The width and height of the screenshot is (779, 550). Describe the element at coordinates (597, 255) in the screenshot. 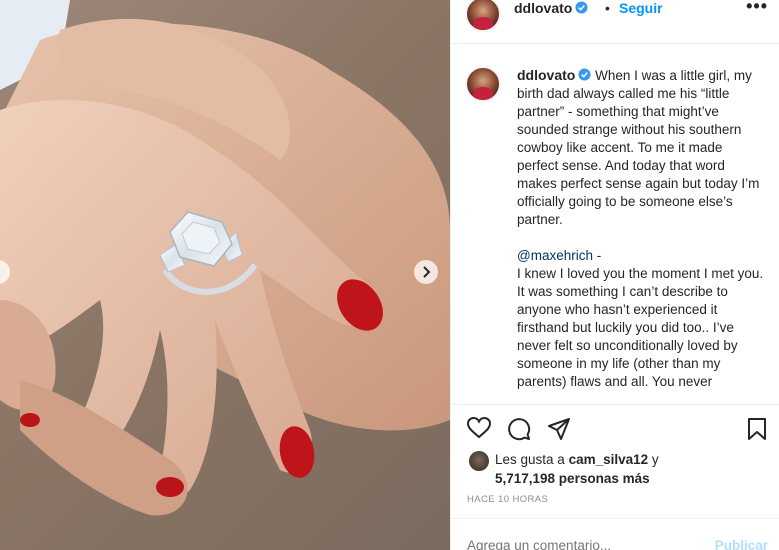

I see `mention-suffix: -` at that location.